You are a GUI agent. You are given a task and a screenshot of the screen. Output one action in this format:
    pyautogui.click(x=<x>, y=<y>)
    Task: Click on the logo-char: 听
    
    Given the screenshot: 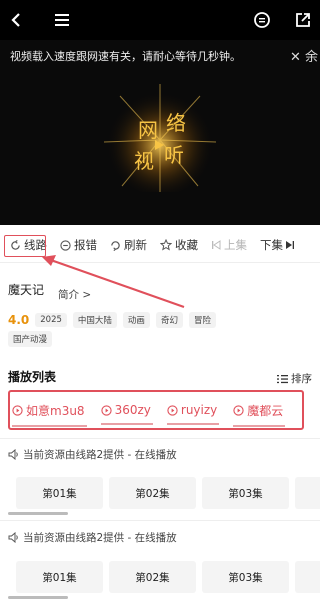 What is the action you would take?
    pyautogui.click(x=174, y=155)
    